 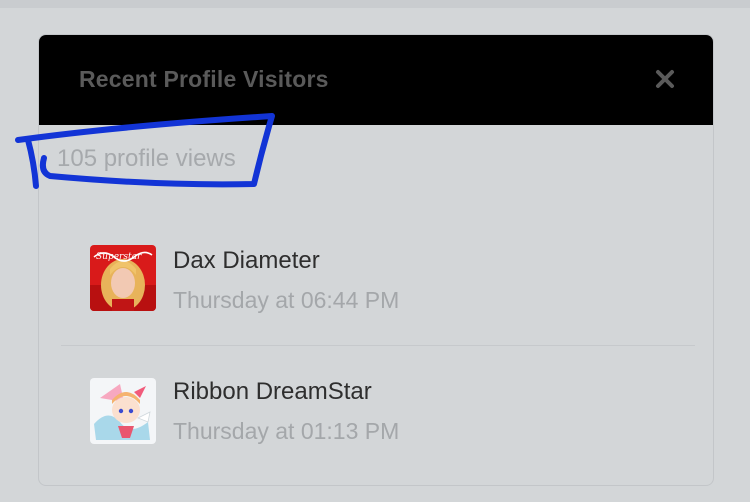 I want to click on avatar: Superstar, so click(x=123, y=278).